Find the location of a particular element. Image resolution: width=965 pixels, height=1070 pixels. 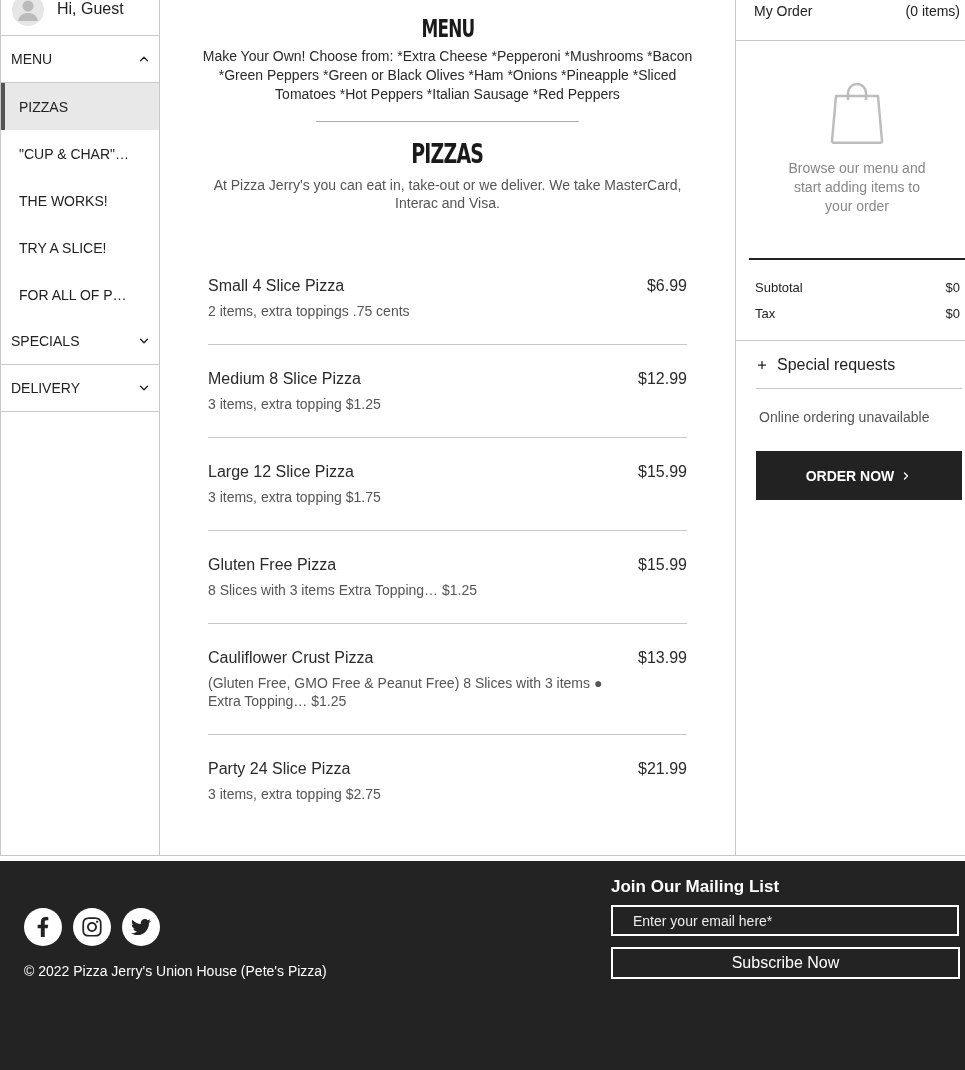

section-heading: PIZZAS is located at coordinates (447, 153).